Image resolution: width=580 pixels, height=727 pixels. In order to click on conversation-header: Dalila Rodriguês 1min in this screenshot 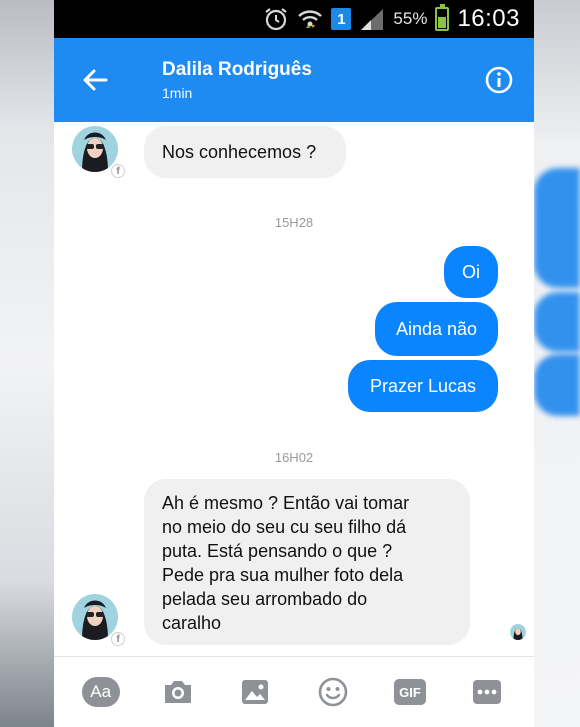, I will do `click(294, 80)`.